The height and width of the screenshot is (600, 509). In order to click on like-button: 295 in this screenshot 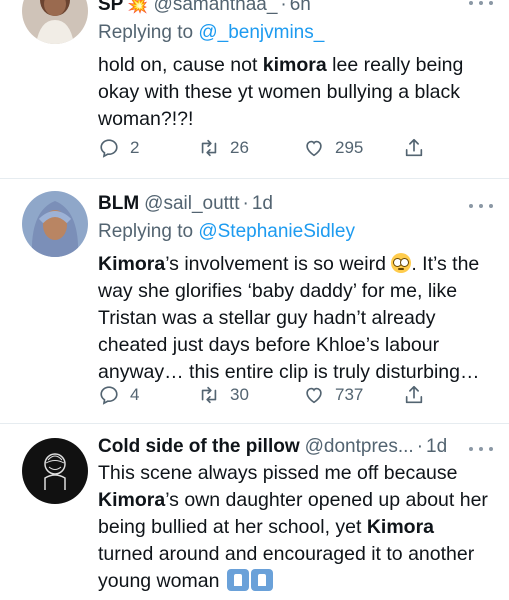, I will do `click(353, 148)`.